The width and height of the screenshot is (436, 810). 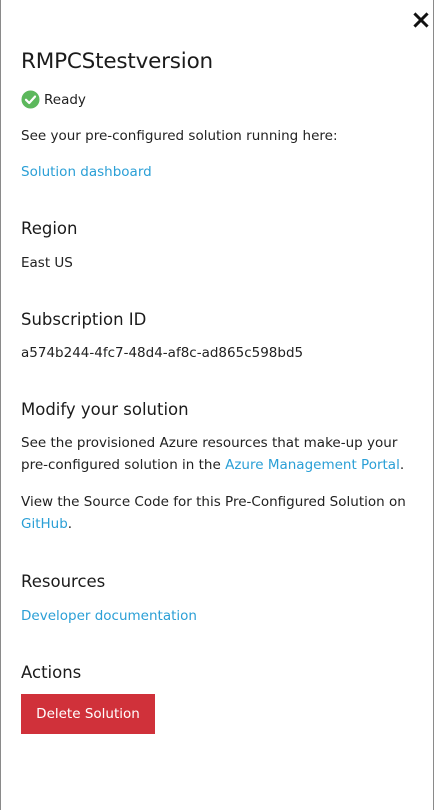 What do you see at coordinates (47, 263) in the screenshot?
I see `region-value: East US` at bounding box center [47, 263].